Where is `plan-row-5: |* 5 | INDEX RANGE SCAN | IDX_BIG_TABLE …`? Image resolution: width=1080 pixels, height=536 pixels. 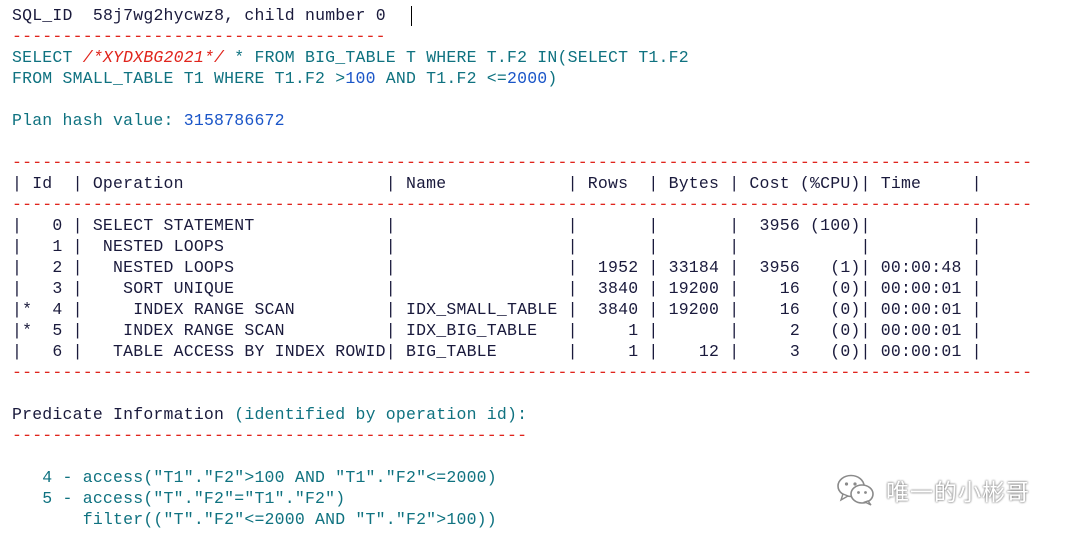
plan-row-5: |* 5 | INDEX RANGE SCAN | IDX_BIG_TABLE … is located at coordinates (497, 330).